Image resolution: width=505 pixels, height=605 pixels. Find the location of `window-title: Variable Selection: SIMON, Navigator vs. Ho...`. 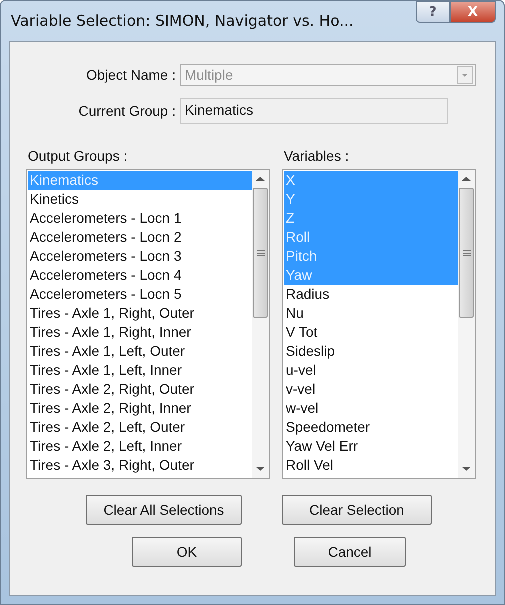

window-title: Variable Selection: SIMON, Navigator vs. Ho... is located at coordinates (182, 21).